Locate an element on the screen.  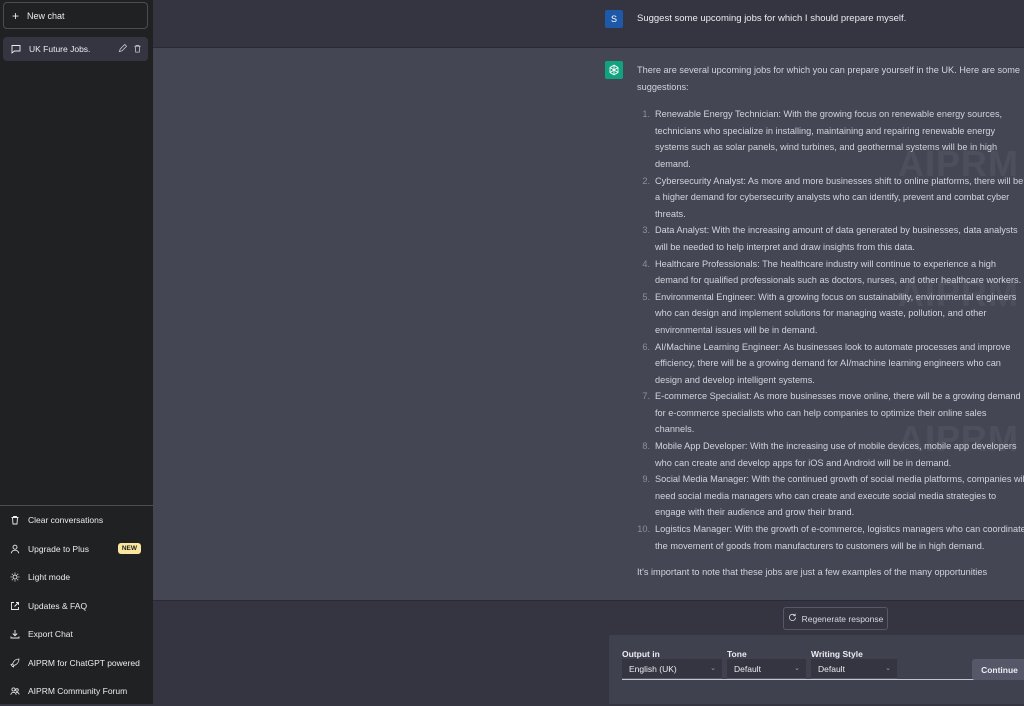
upgrade-to-plus-button: Upgrade to Plus NEW is located at coordinates (76, 549).